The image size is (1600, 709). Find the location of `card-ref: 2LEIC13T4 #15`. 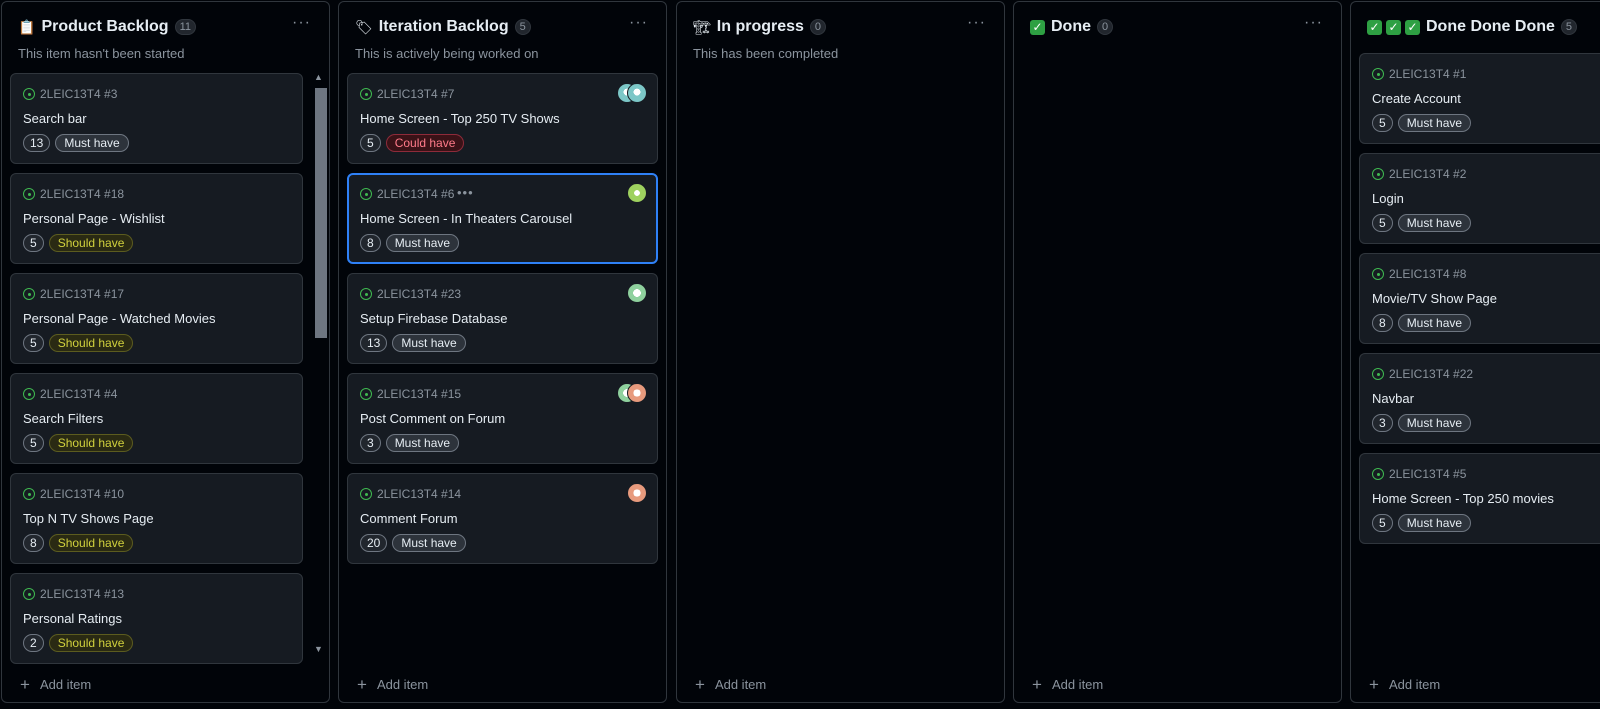

card-ref: 2LEIC13T4 #15 is located at coordinates (419, 394).